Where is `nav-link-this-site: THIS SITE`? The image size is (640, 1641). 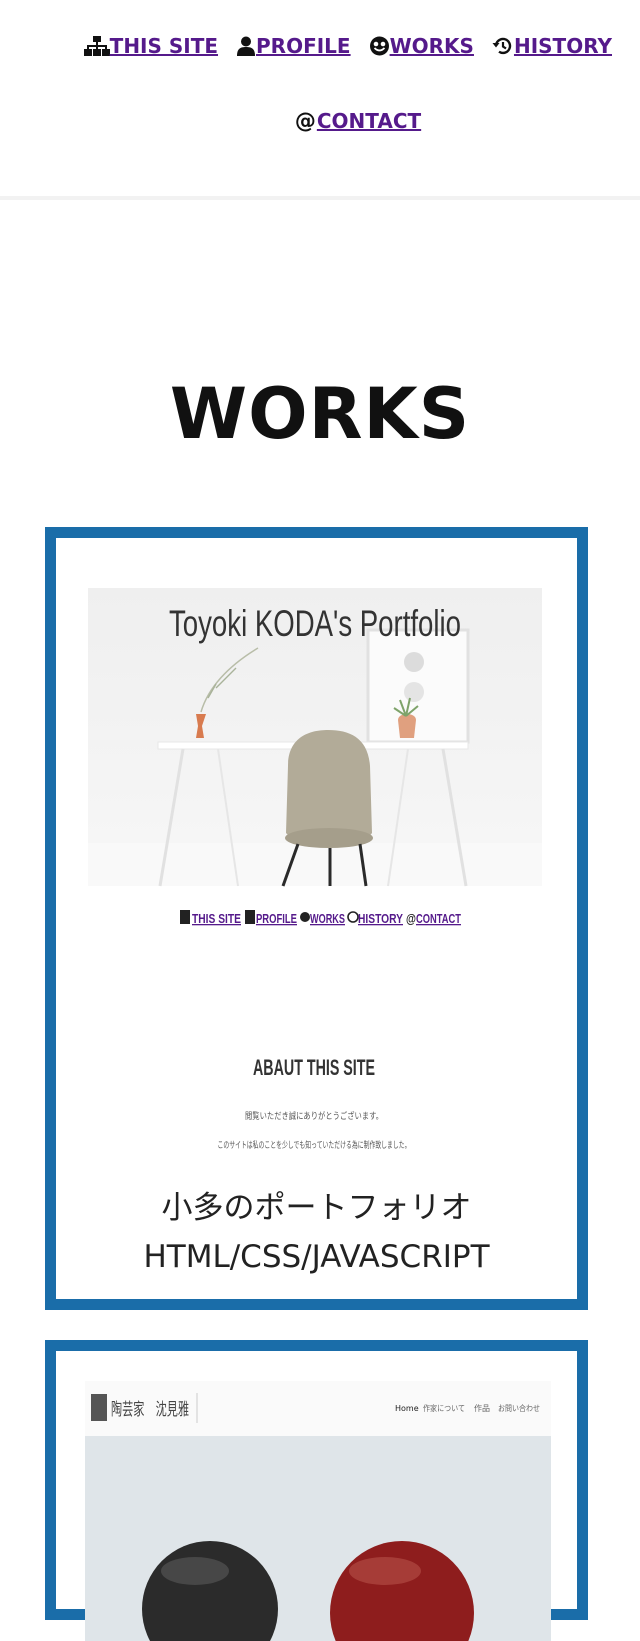
nav-link-this-site: THIS SITE is located at coordinates (151, 46).